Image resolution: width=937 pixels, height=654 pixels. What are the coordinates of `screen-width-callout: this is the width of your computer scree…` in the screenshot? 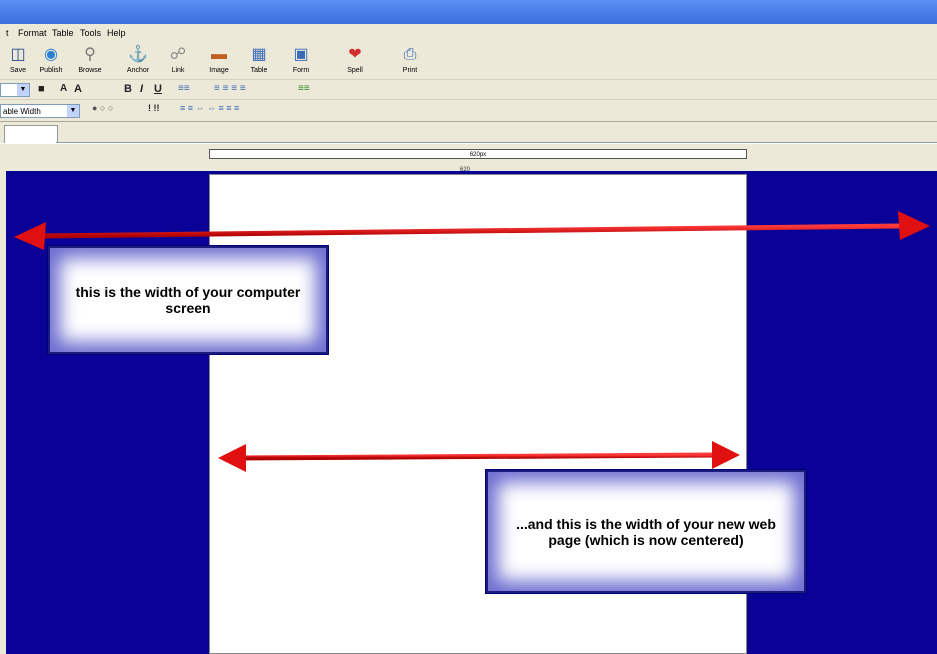 It's located at (188, 300).